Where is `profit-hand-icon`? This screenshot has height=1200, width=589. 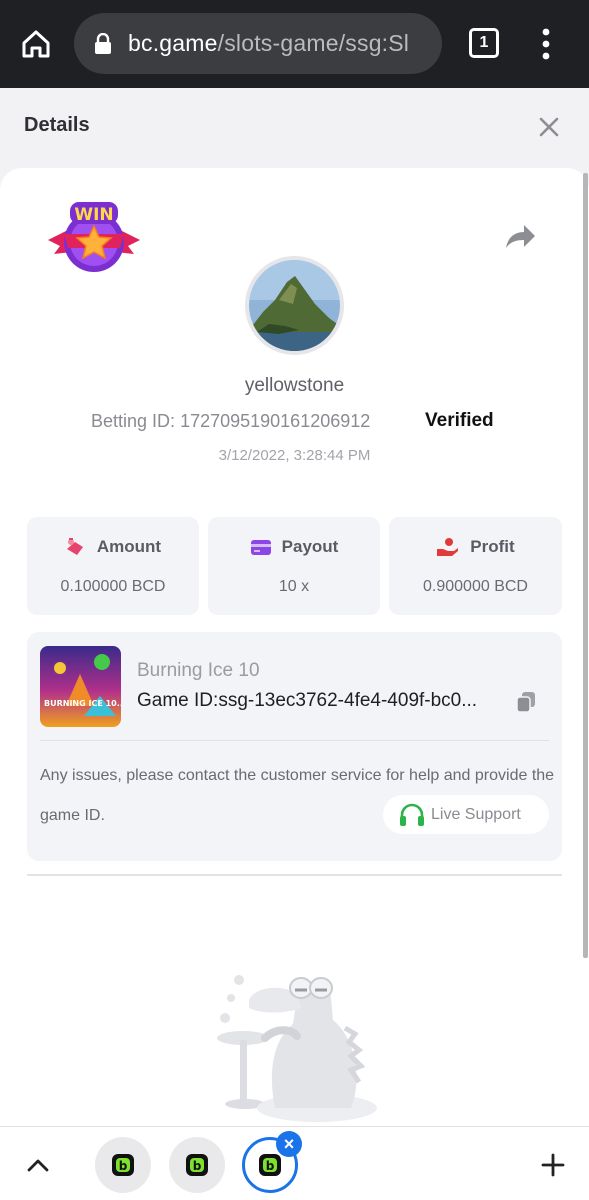
profit-hand-icon is located at coordinates (448, 547).